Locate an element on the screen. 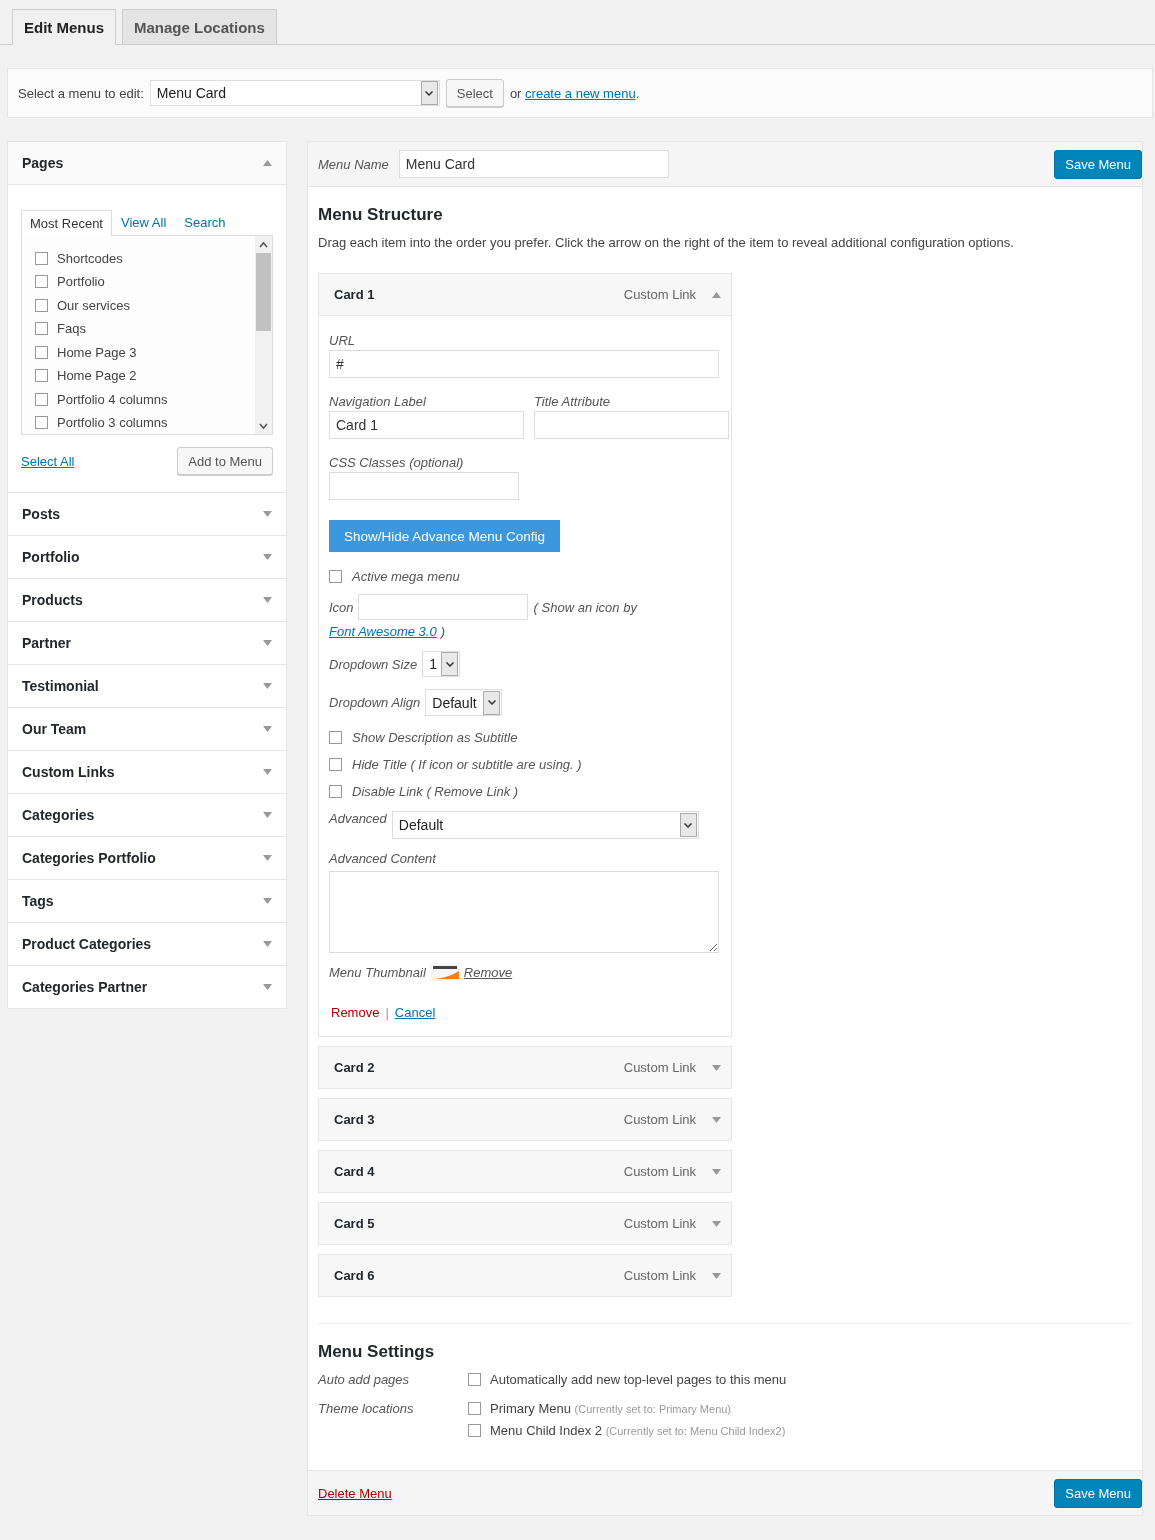  select-menu-label: Select a menu to edit: is located at coordinates (81, 93).